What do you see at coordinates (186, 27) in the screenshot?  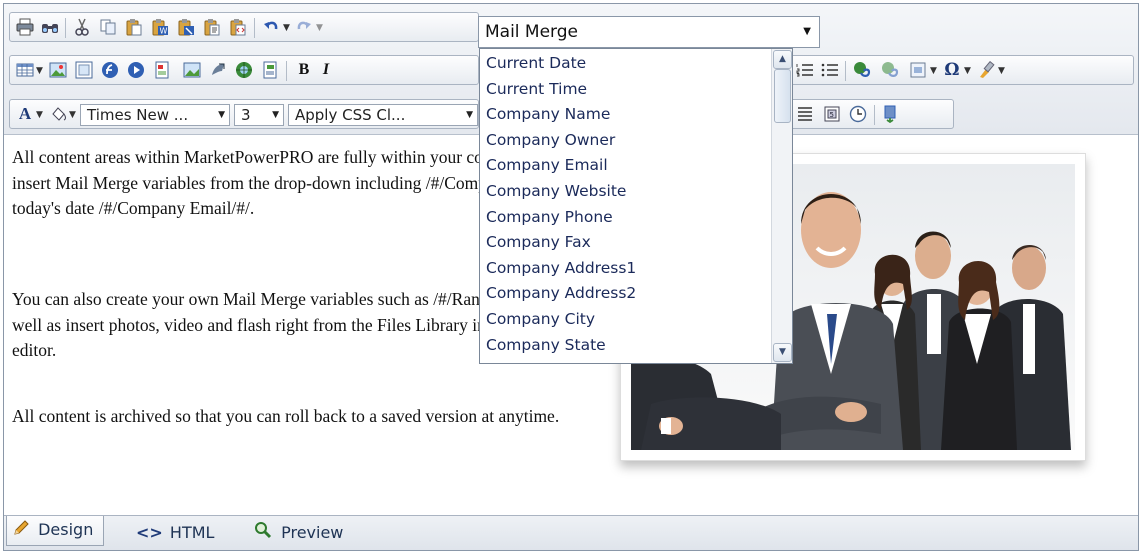 I see `paste-clean-icon` at bounding box center [186, 27].